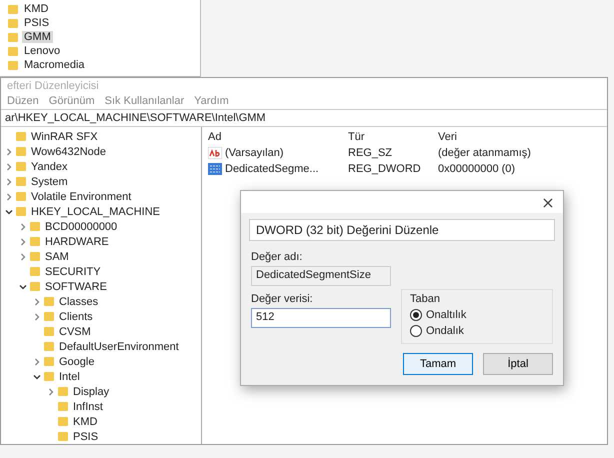 The width and height of the screenshot is (614, 458). Describe the element at coordinates (78, 302) in the screenshot. I see `tree-item: Classes` at that location.